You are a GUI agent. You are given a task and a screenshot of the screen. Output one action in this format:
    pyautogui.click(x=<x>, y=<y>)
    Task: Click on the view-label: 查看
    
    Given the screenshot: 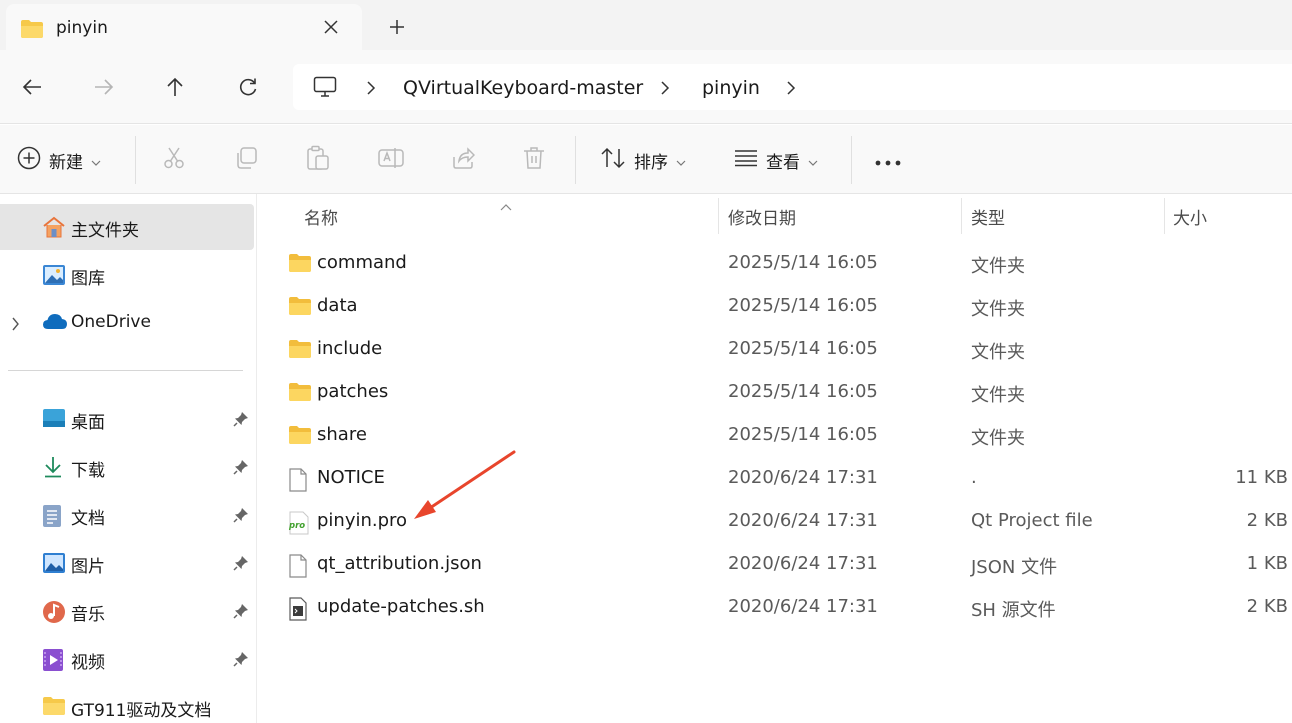 What is the action you would take?
    pyautogui.click(x=783, y=162)
    